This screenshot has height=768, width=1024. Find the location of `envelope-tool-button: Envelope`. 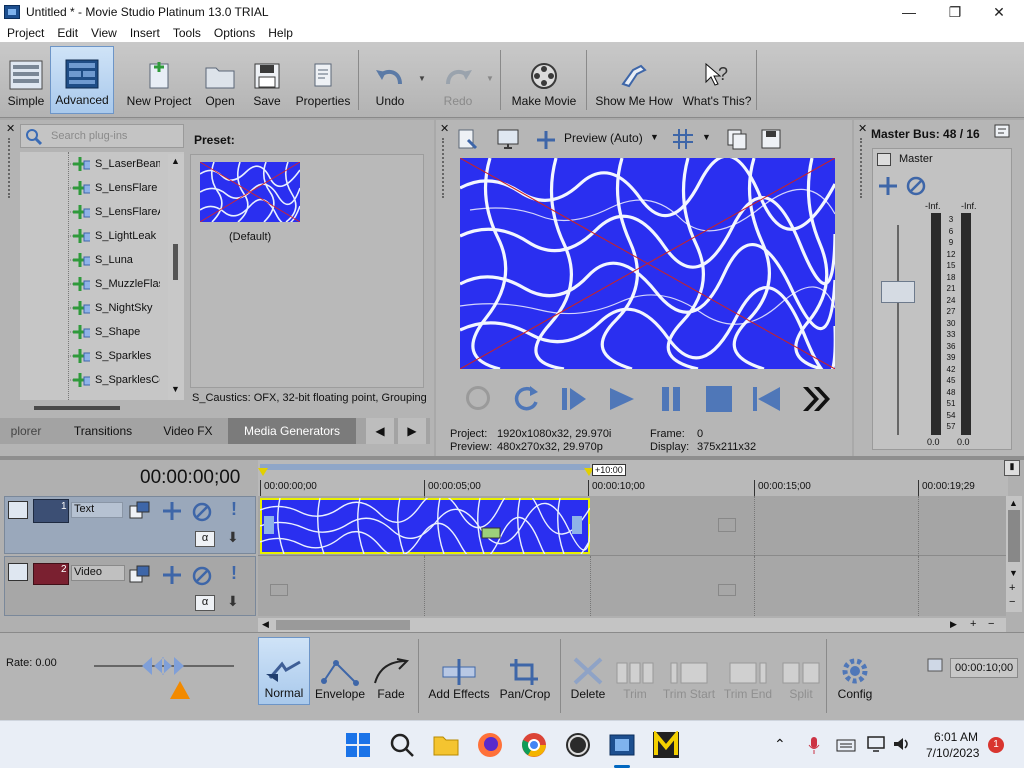

envelope-tool-button: Envelope is located at coordinates (340, 671).